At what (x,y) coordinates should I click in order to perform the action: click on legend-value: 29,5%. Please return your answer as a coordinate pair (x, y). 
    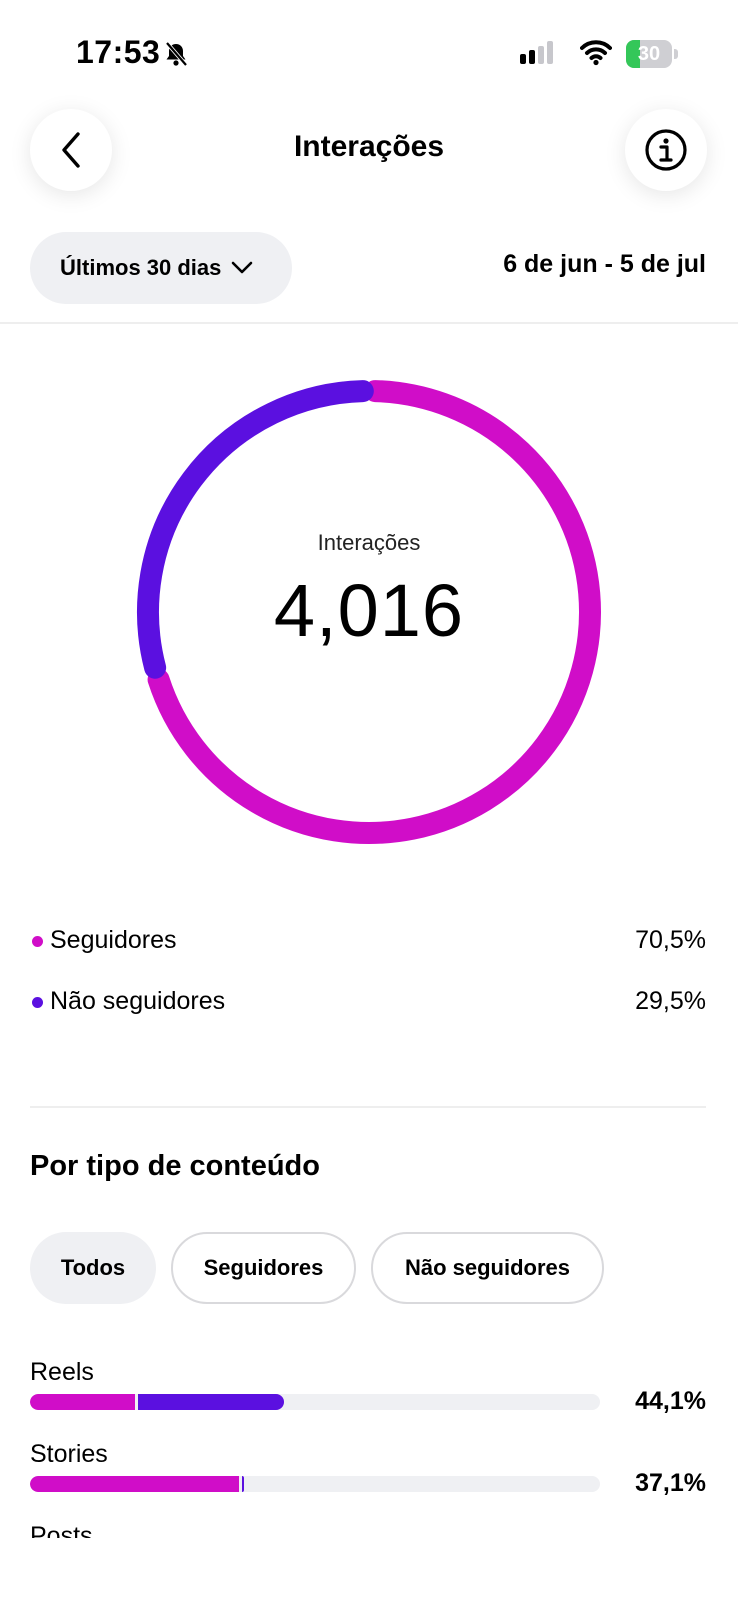
    Looking at the image, I should click on (670, 1001).